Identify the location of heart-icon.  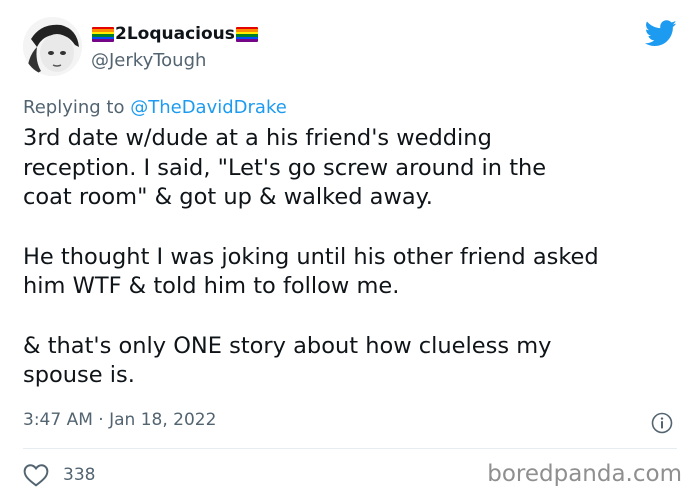
(36, 475).